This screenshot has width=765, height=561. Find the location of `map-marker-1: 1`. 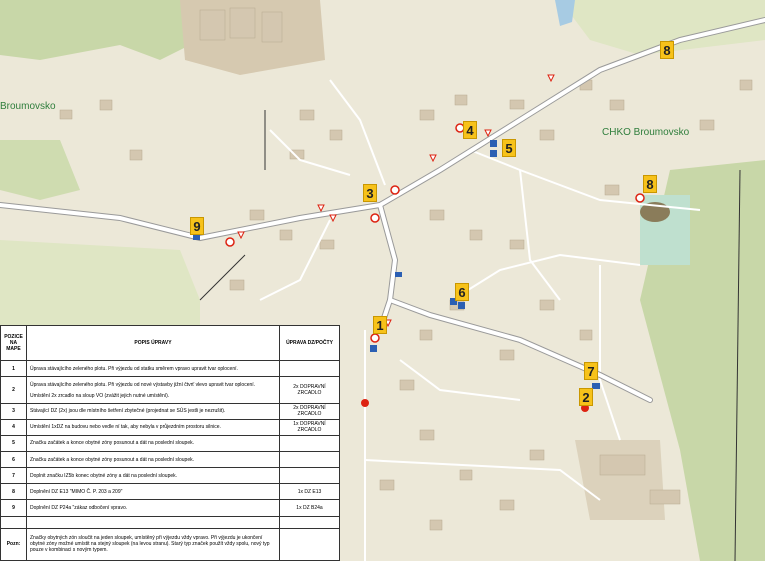

map-marker-1: 1 is located at coordinates (380, 325).